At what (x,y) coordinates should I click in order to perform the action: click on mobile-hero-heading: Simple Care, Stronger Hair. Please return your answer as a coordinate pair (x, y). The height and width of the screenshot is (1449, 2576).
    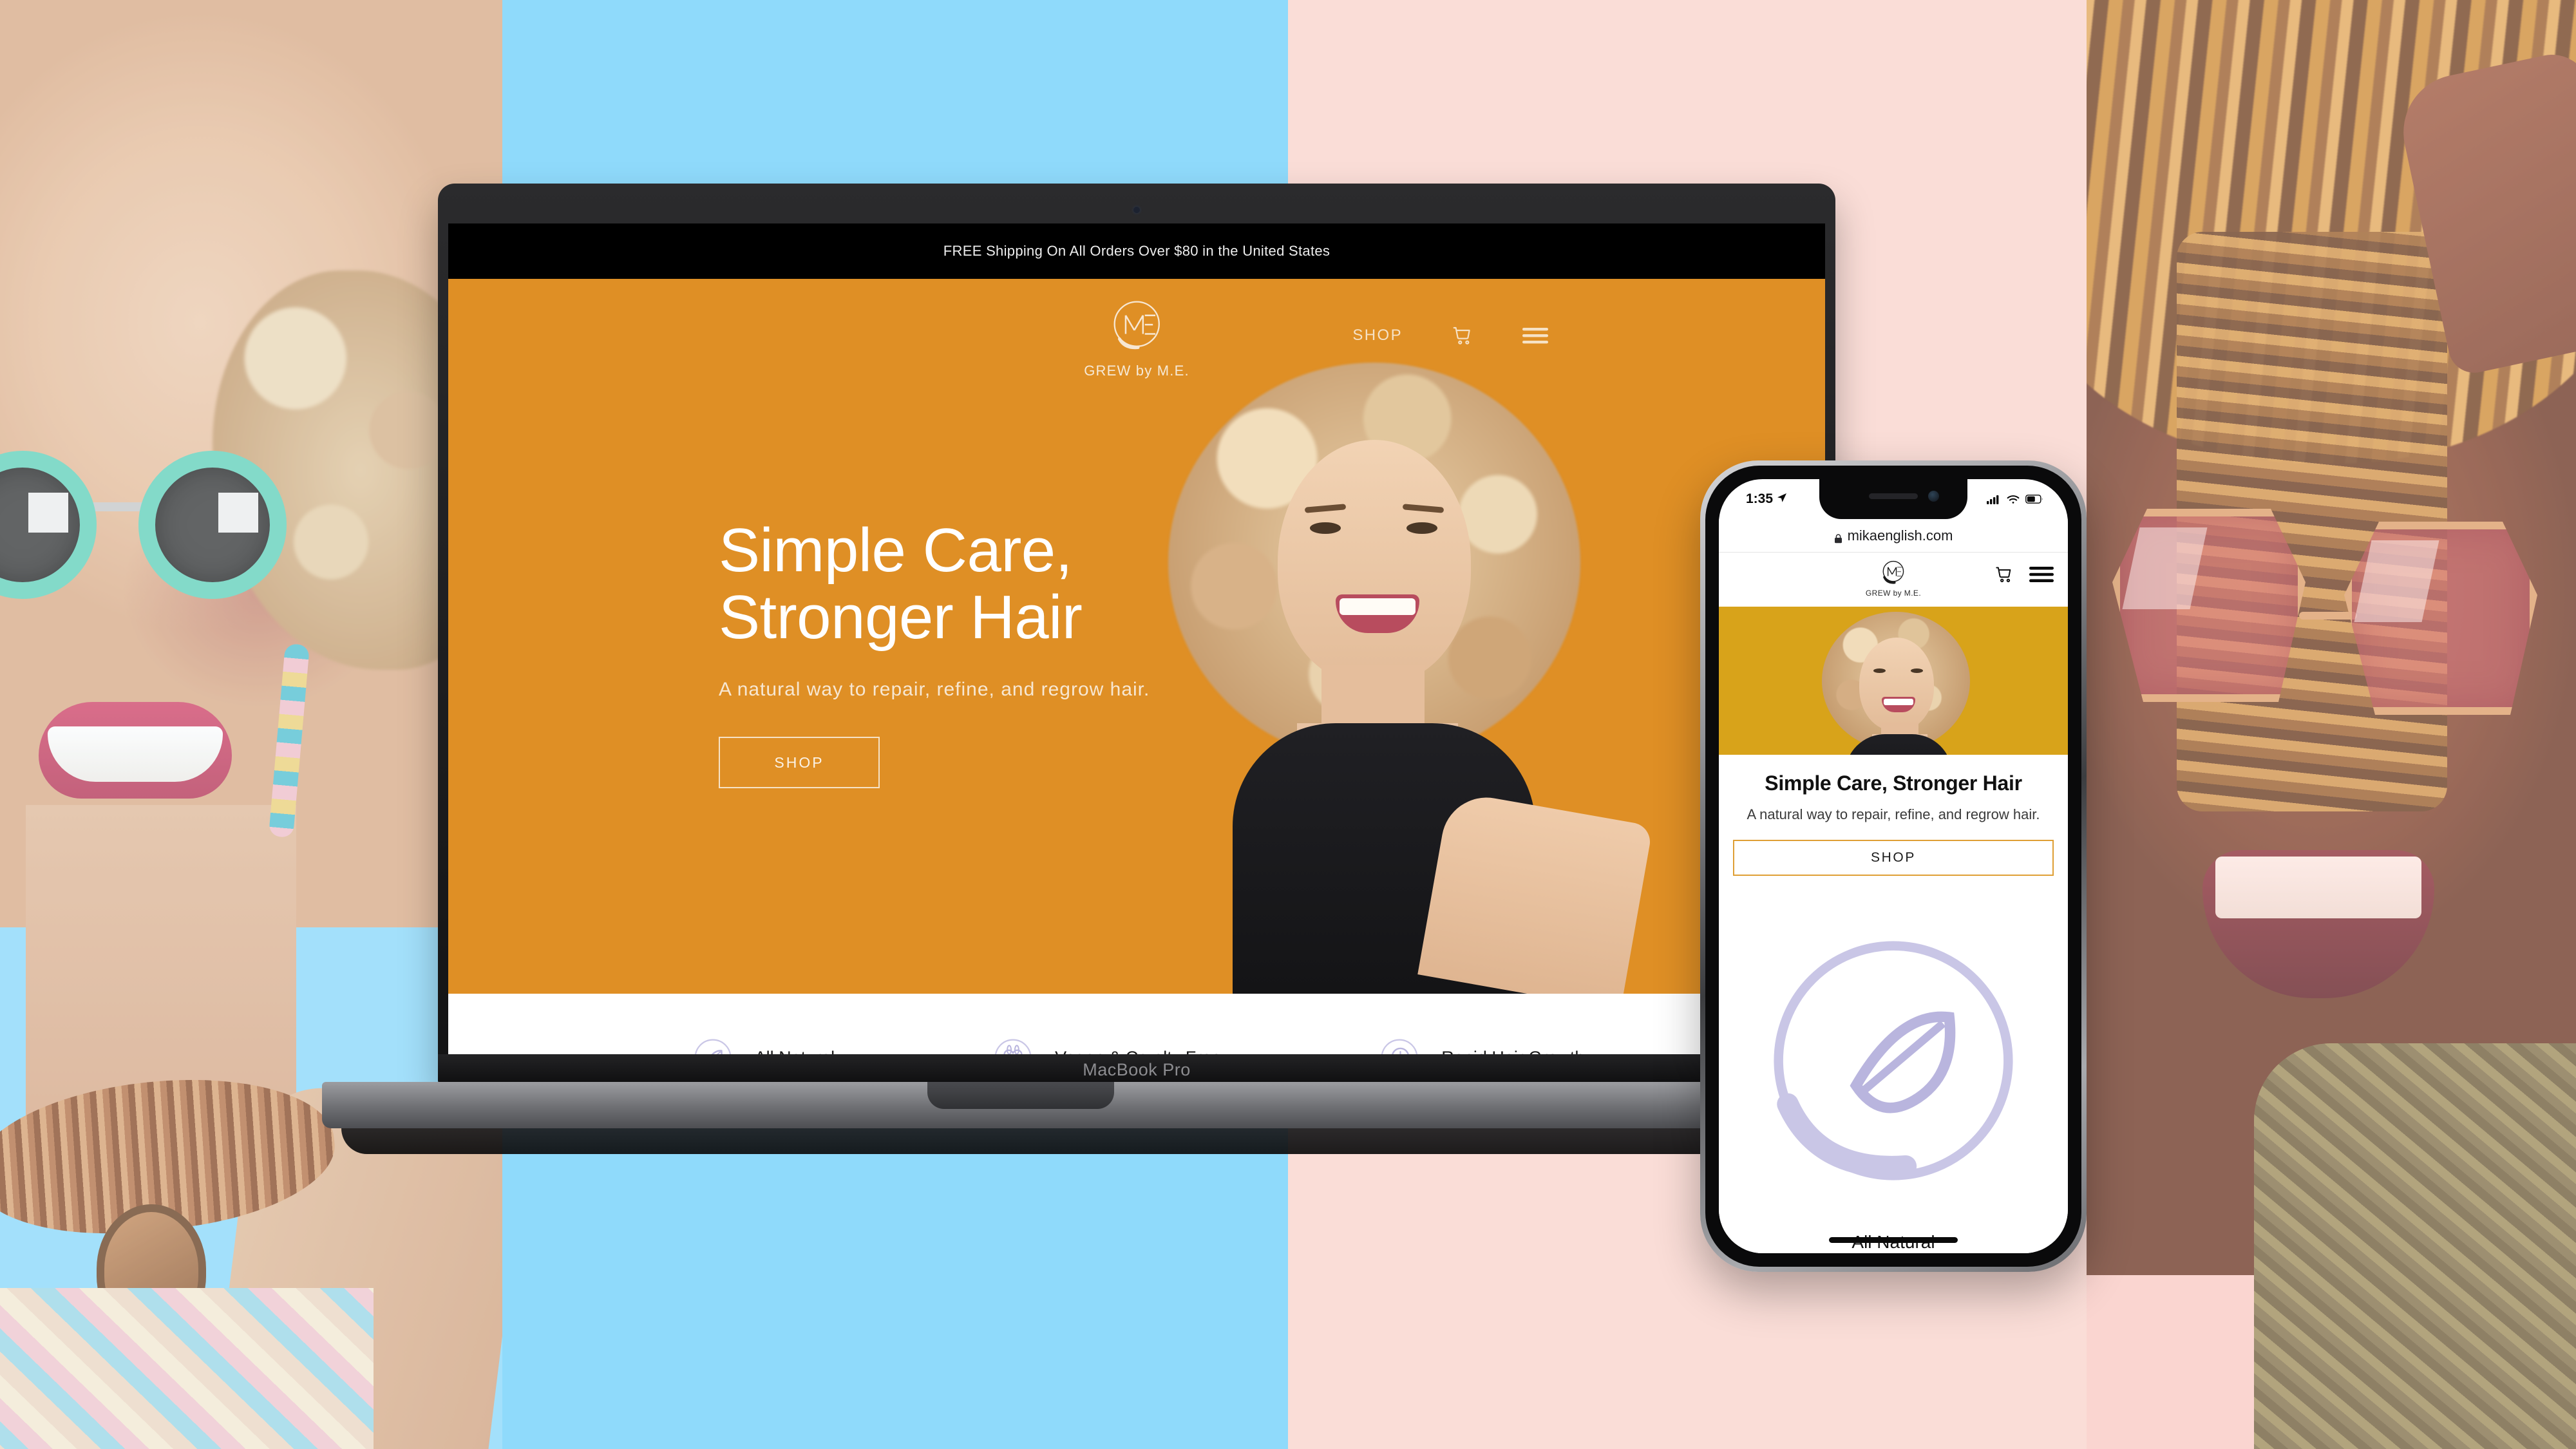
    Looking at the image, I should click on (1894, 783).